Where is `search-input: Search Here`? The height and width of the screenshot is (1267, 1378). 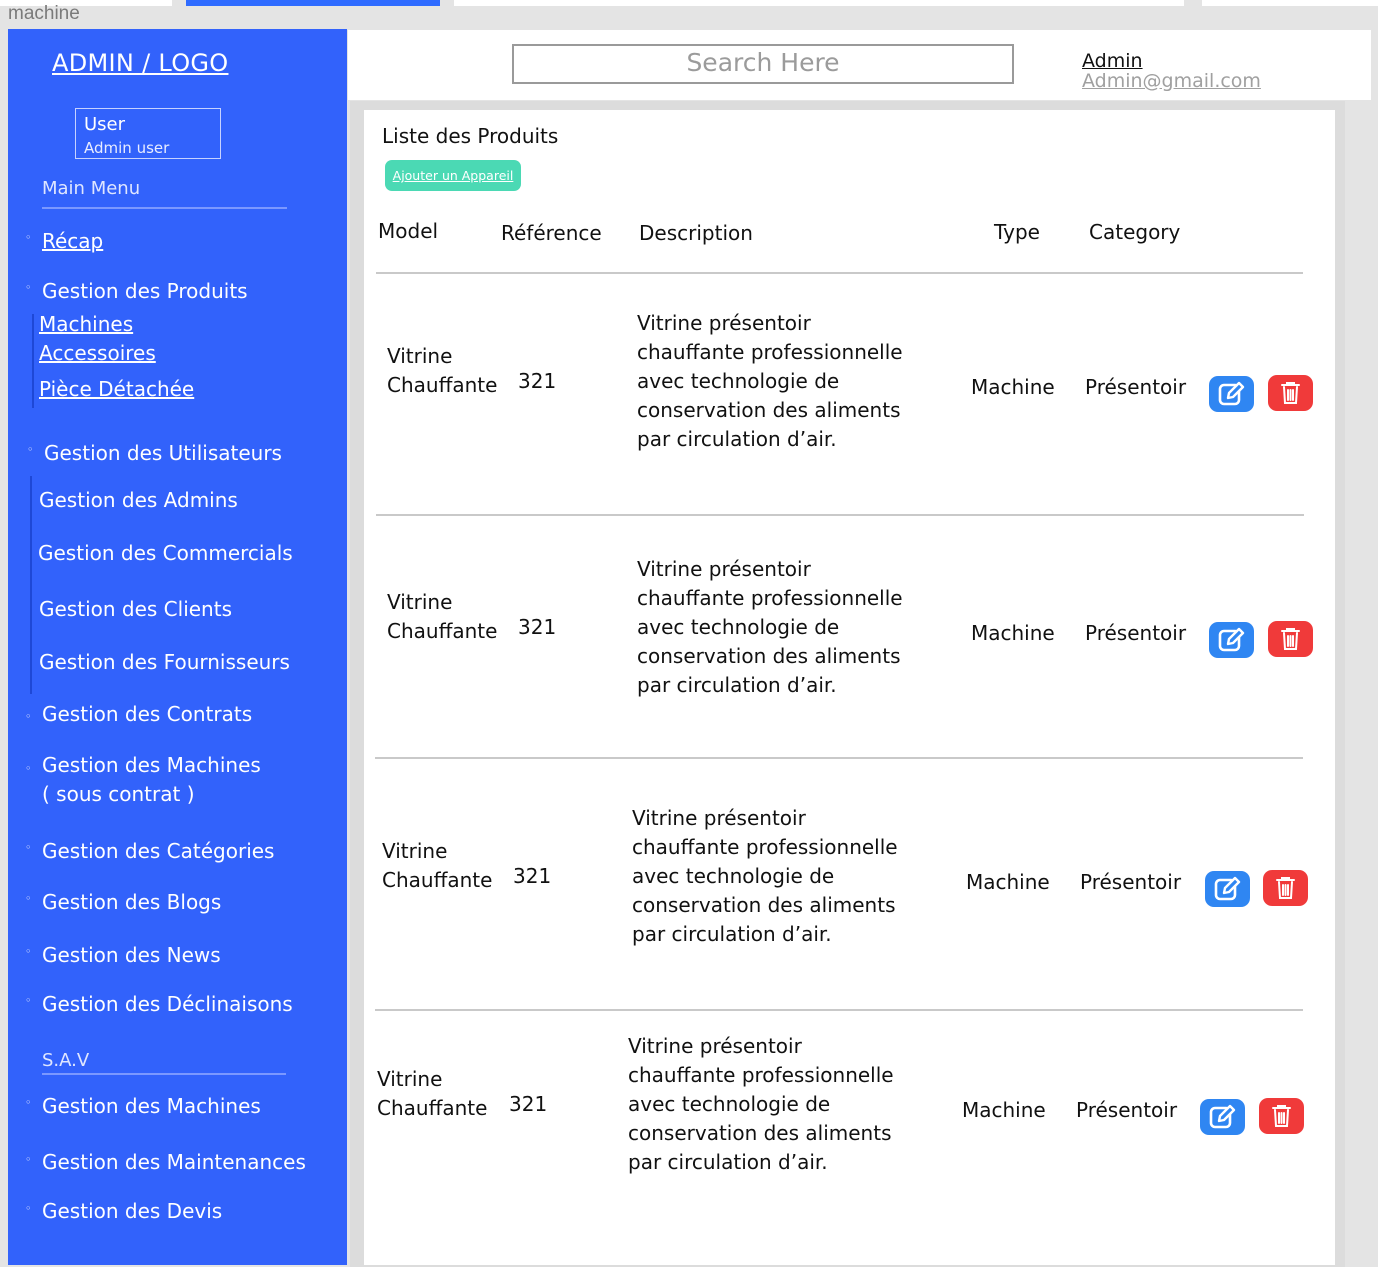 search-input: Search Here is located at coordinates (763, 64).